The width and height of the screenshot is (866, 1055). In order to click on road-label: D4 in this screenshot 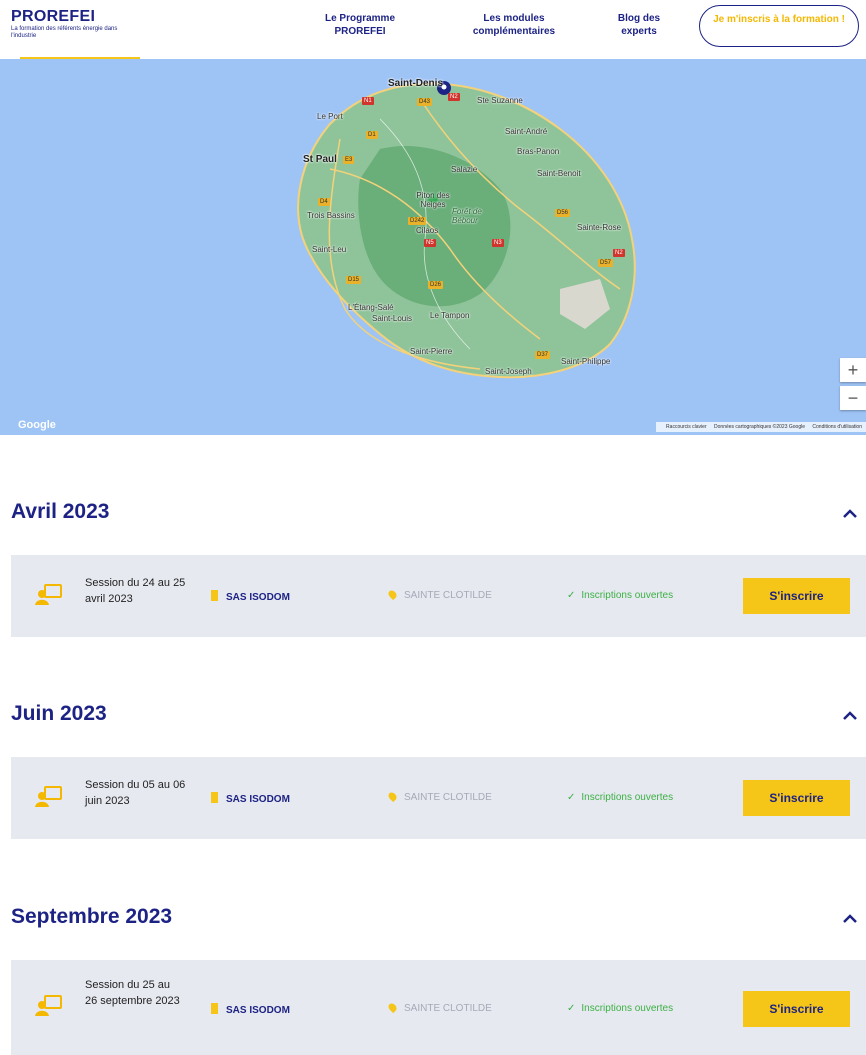, I will do `click(324, 202)`.